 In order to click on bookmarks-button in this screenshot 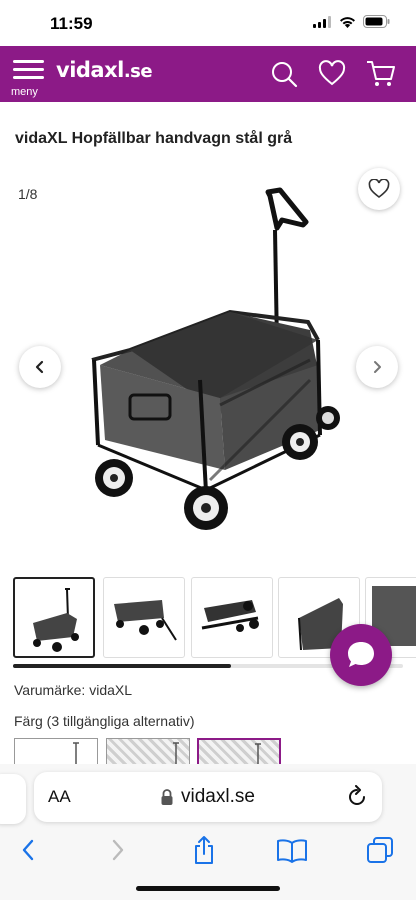, I will do `click(292, 850)`.